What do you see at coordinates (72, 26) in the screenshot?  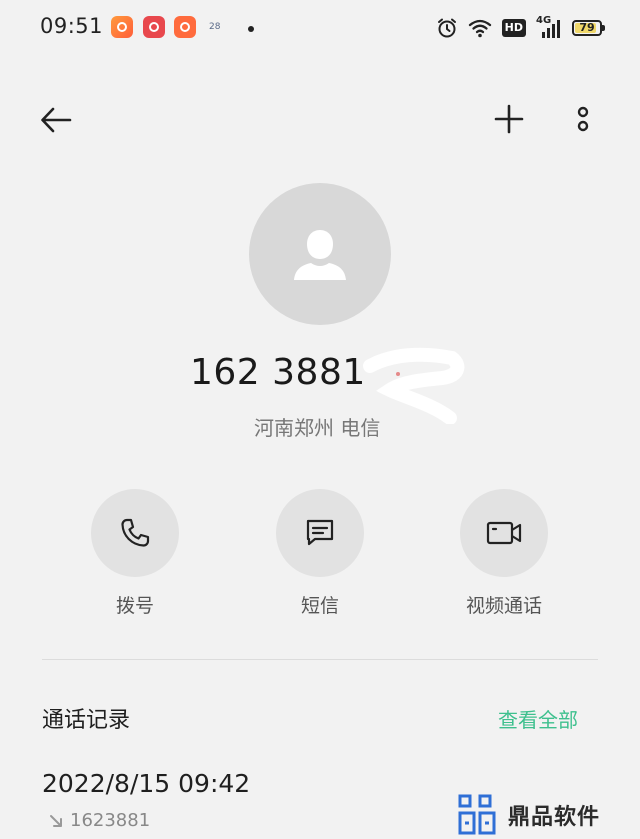 I see `status-time: 09:51` at bounding box center [72, 26].